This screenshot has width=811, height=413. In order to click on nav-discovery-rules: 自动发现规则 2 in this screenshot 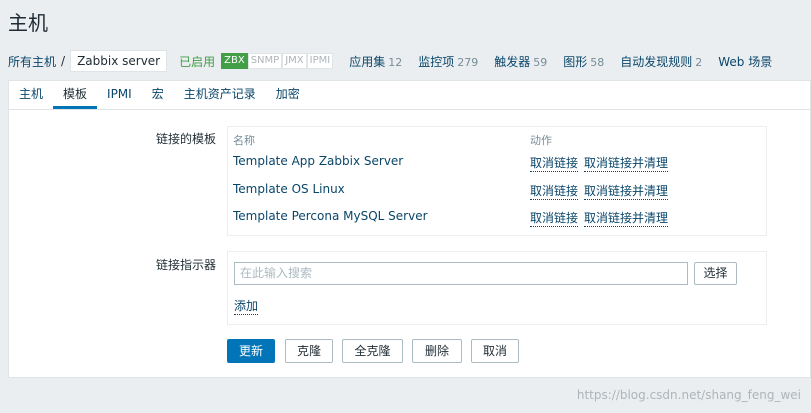, I will do `click(661, 61)`.